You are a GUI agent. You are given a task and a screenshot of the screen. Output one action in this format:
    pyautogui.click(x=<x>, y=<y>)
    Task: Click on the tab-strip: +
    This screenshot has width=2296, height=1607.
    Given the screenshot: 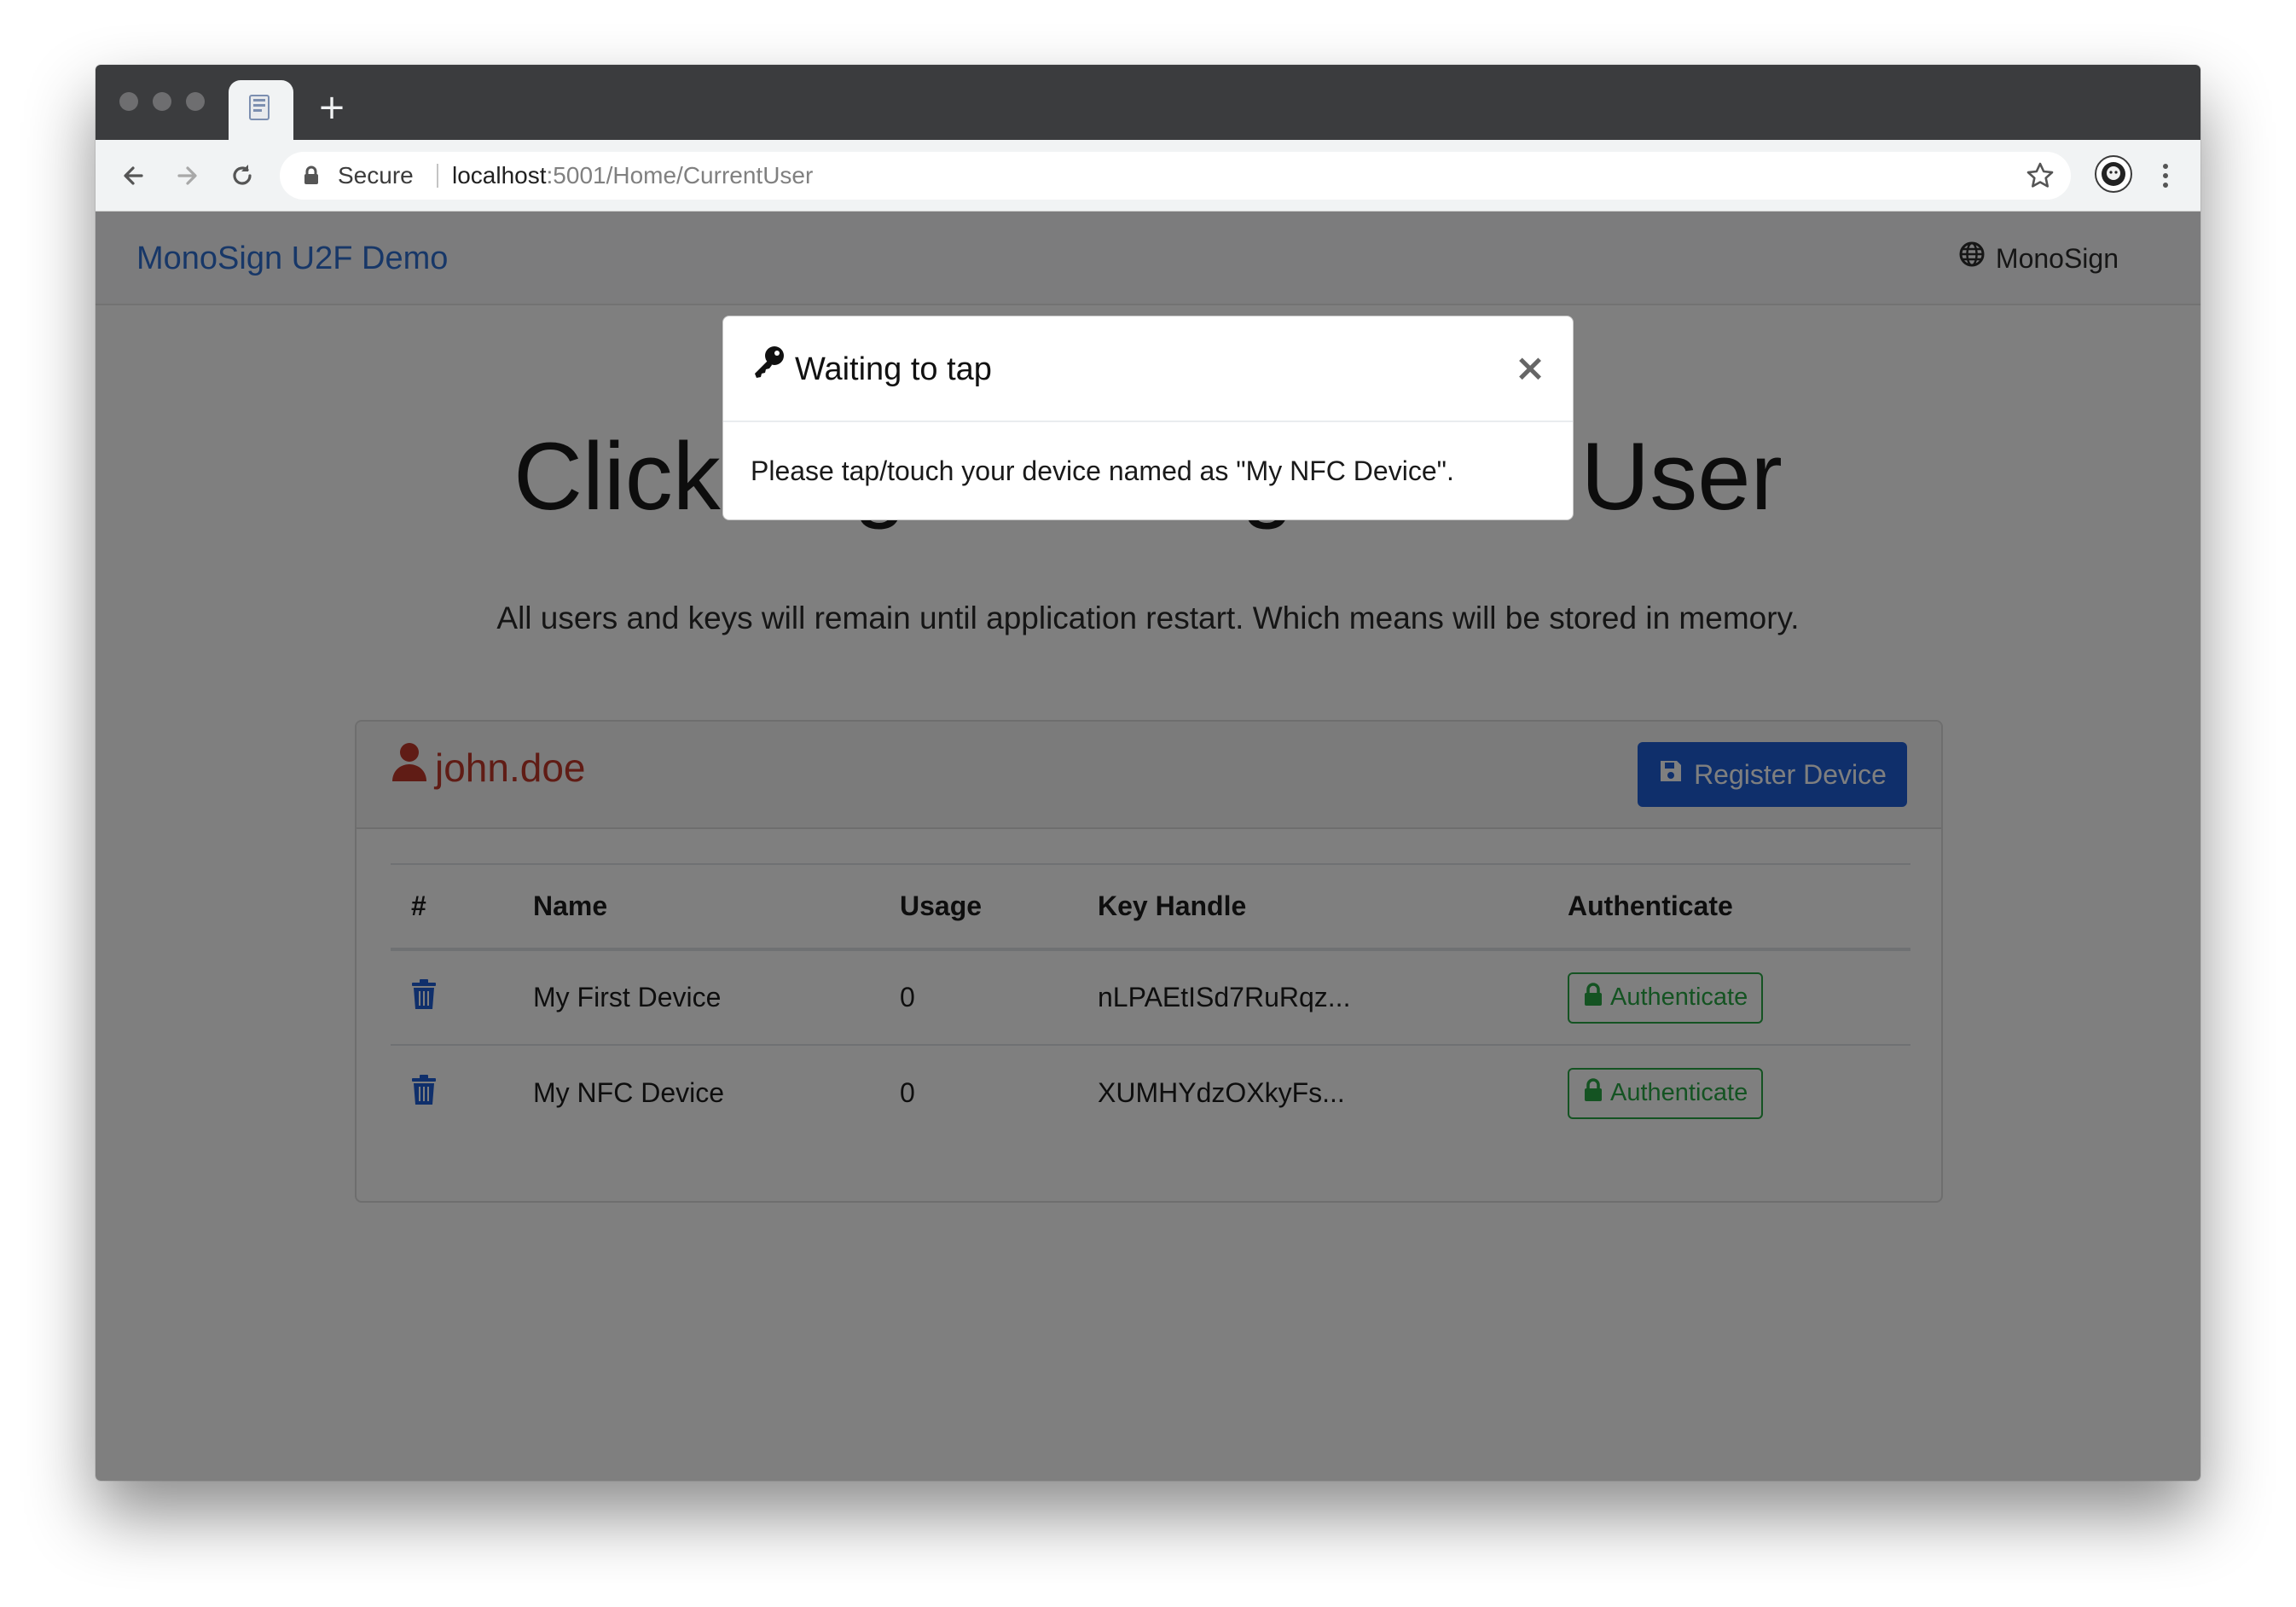 What is the action you would take?
    pyautogui.click(x=1148, y=102)
    